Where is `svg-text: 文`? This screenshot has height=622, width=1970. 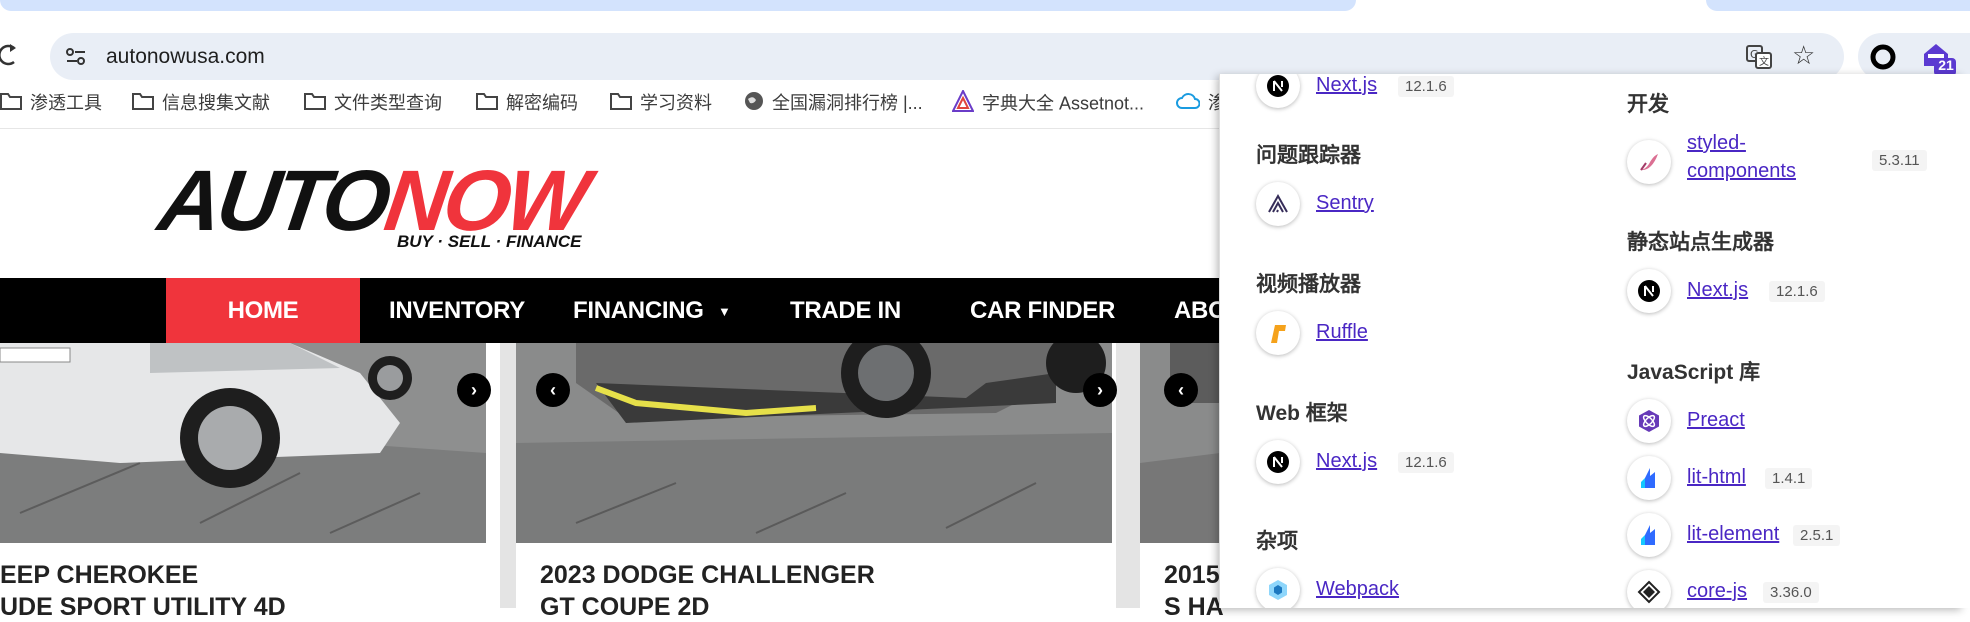 svg-text: 文 is located at coordinates (1764, 61).